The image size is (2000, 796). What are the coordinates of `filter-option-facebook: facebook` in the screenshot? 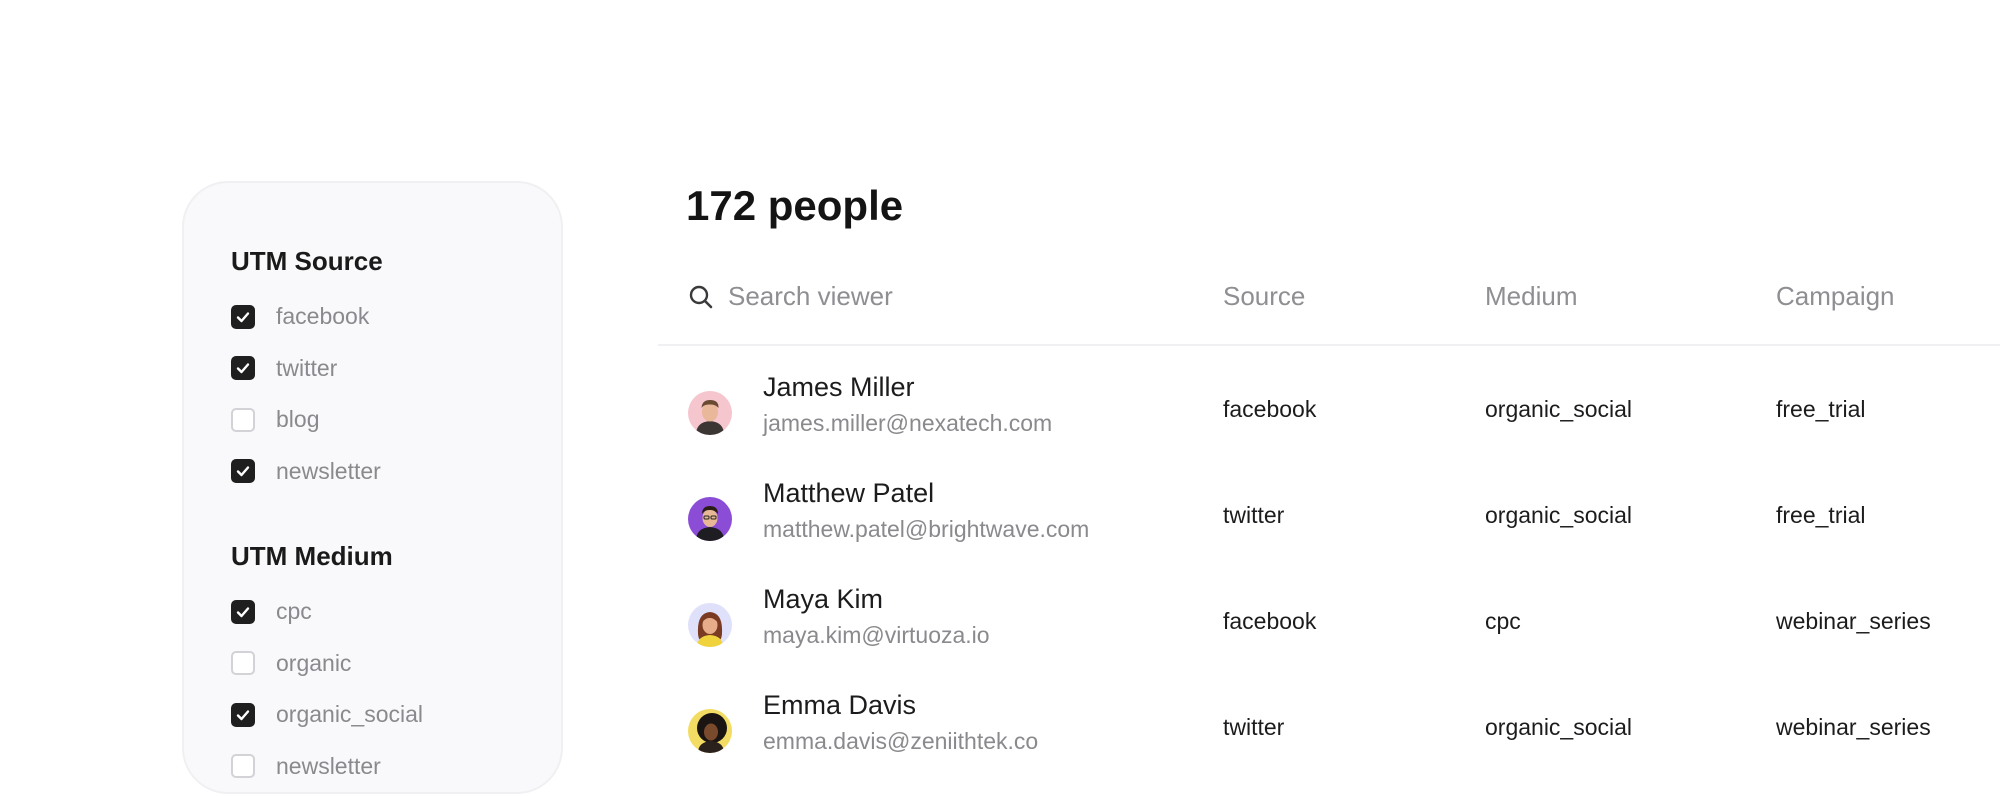 It's located at (307, 317).